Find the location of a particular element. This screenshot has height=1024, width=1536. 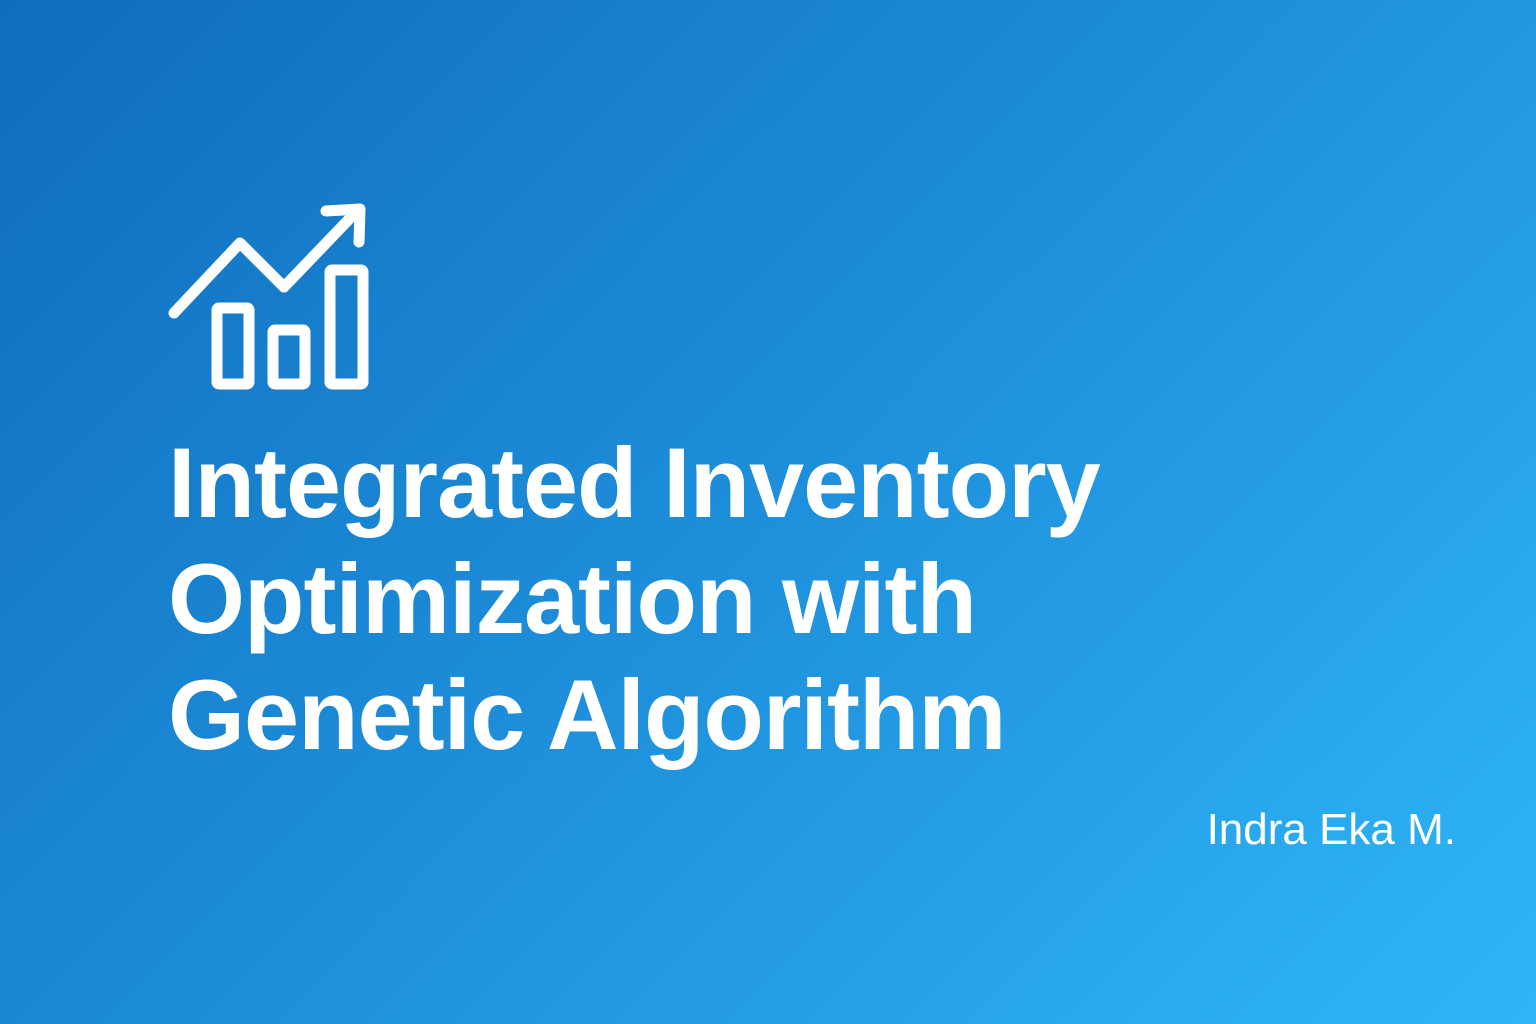

title-line: Optimization with is located at coordinates (572, 598).